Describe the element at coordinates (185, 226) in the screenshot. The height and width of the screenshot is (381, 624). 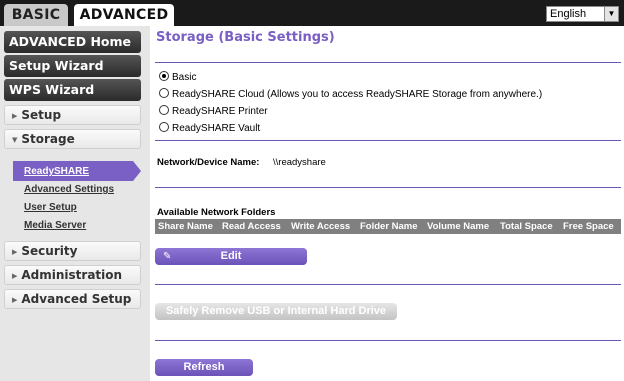
I see `column-header: Share Name` at that location.